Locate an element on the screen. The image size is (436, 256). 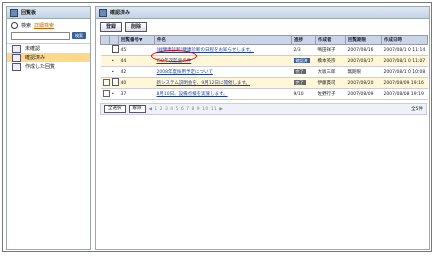
sidebar-item-created: 作成した回覧 is located at coordinates (48, 66).